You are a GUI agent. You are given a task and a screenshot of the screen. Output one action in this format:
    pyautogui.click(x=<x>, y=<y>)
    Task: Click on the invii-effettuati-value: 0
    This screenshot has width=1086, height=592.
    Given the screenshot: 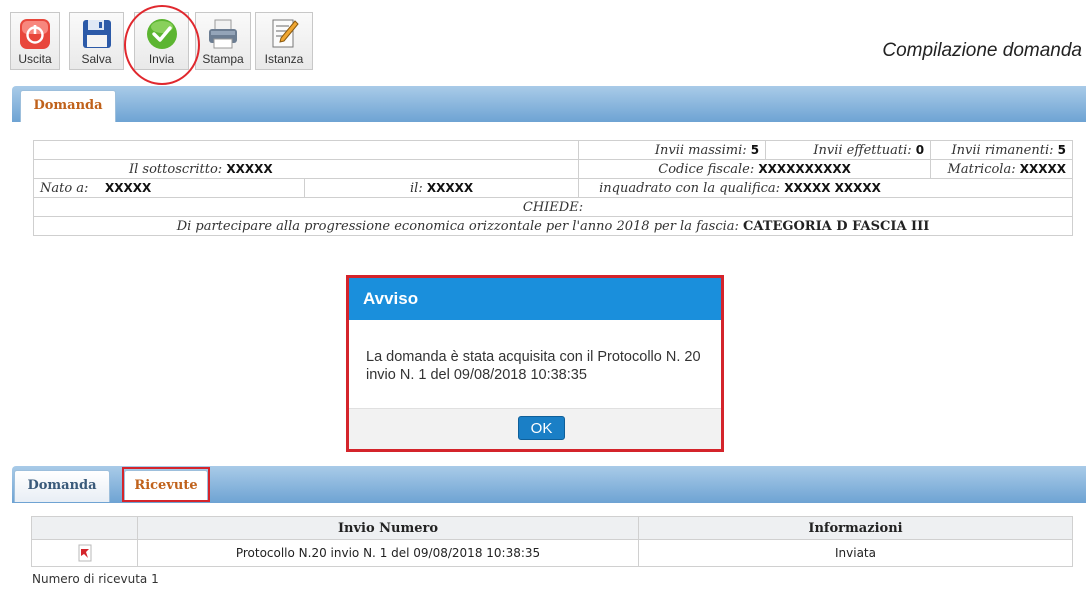 What is the action you would take?
    pyautogui.click(x=920, y=149)
    